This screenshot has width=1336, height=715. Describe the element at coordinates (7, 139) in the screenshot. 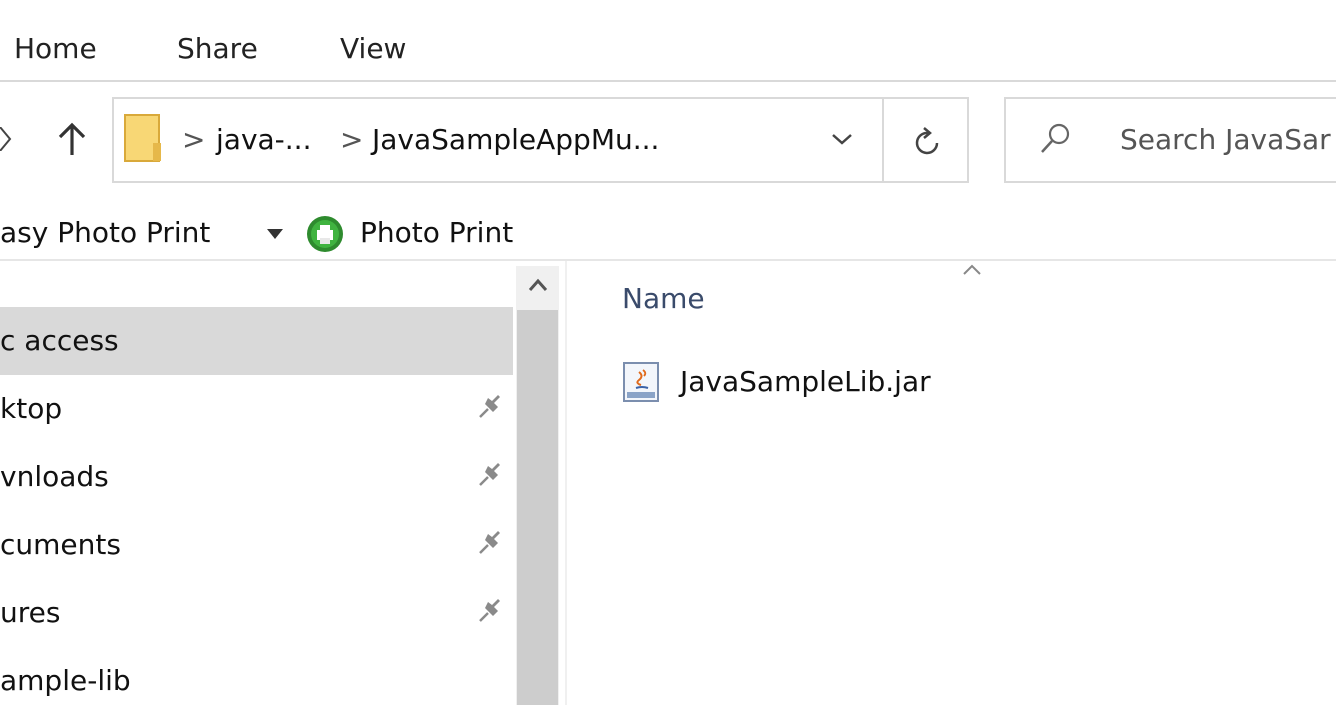

I see `forward-arrow-icon` at that location.